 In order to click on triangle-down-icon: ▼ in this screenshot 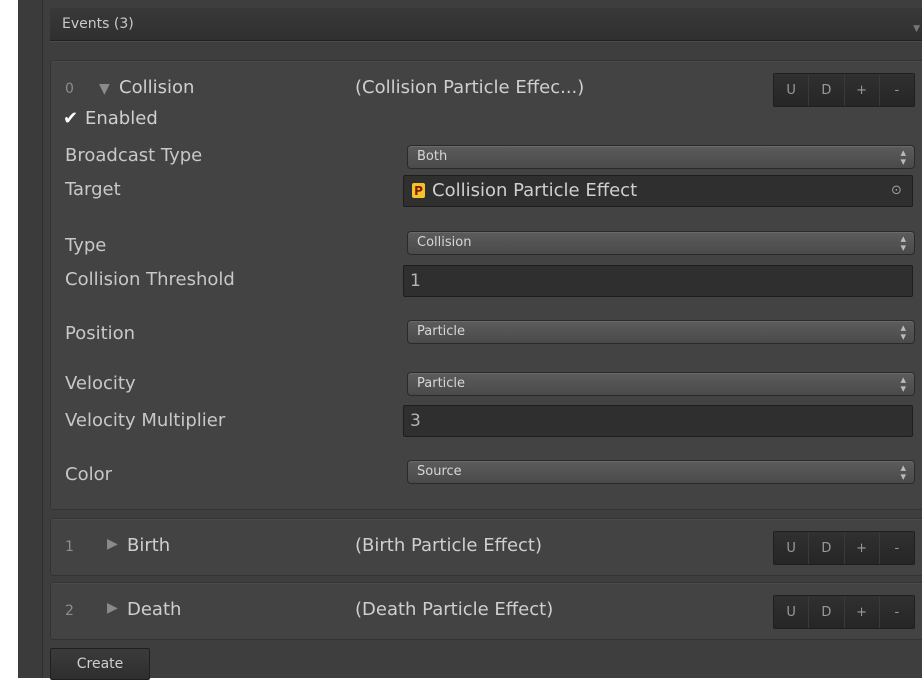, I will do `click(104, 89)`.